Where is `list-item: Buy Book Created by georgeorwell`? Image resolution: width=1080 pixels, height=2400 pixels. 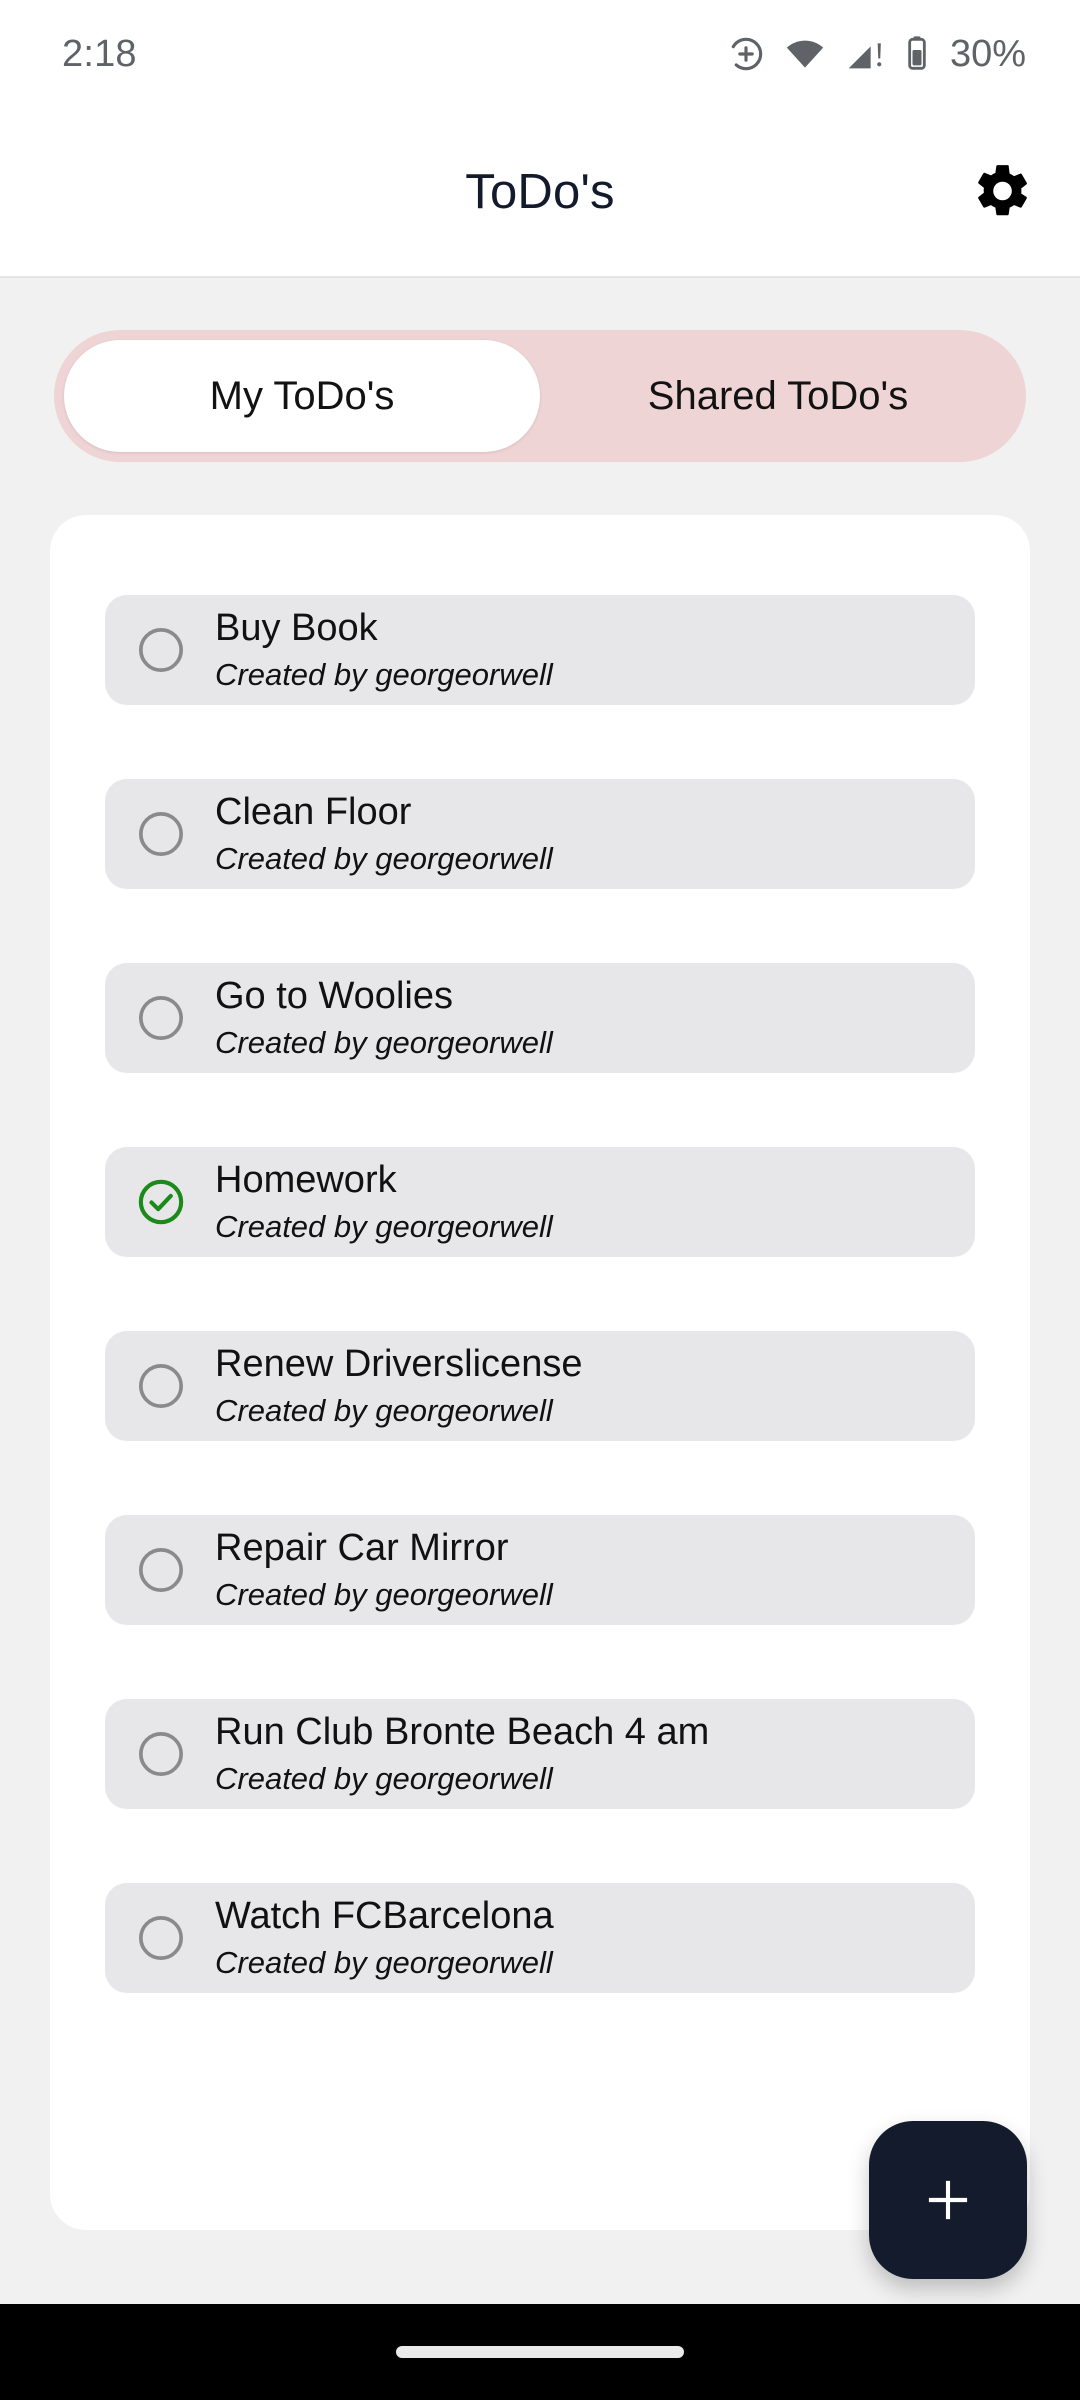
list-item: Buy Book Created by georgeorwell is located at coordinates (540, 650).